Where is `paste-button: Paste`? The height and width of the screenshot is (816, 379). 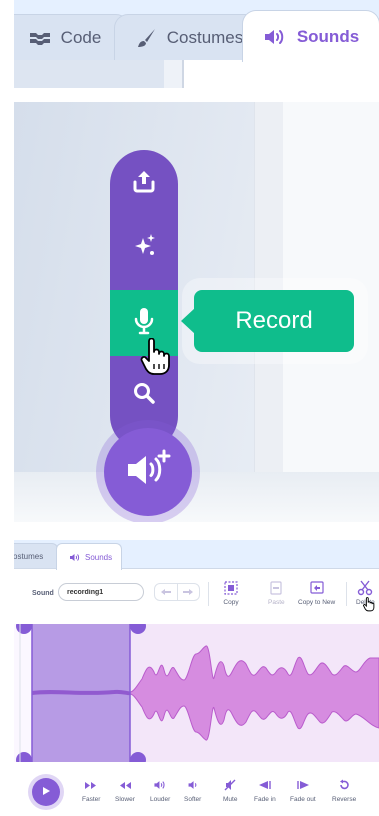
paste-button: Paste is located at coordinates (276, 593).